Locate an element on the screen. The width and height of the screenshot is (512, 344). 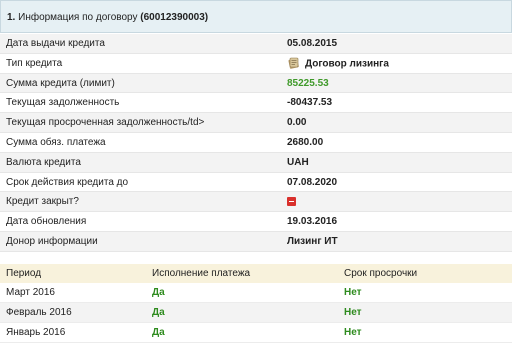
detail-value: 85225.53 is located at coordinates (308, 83).